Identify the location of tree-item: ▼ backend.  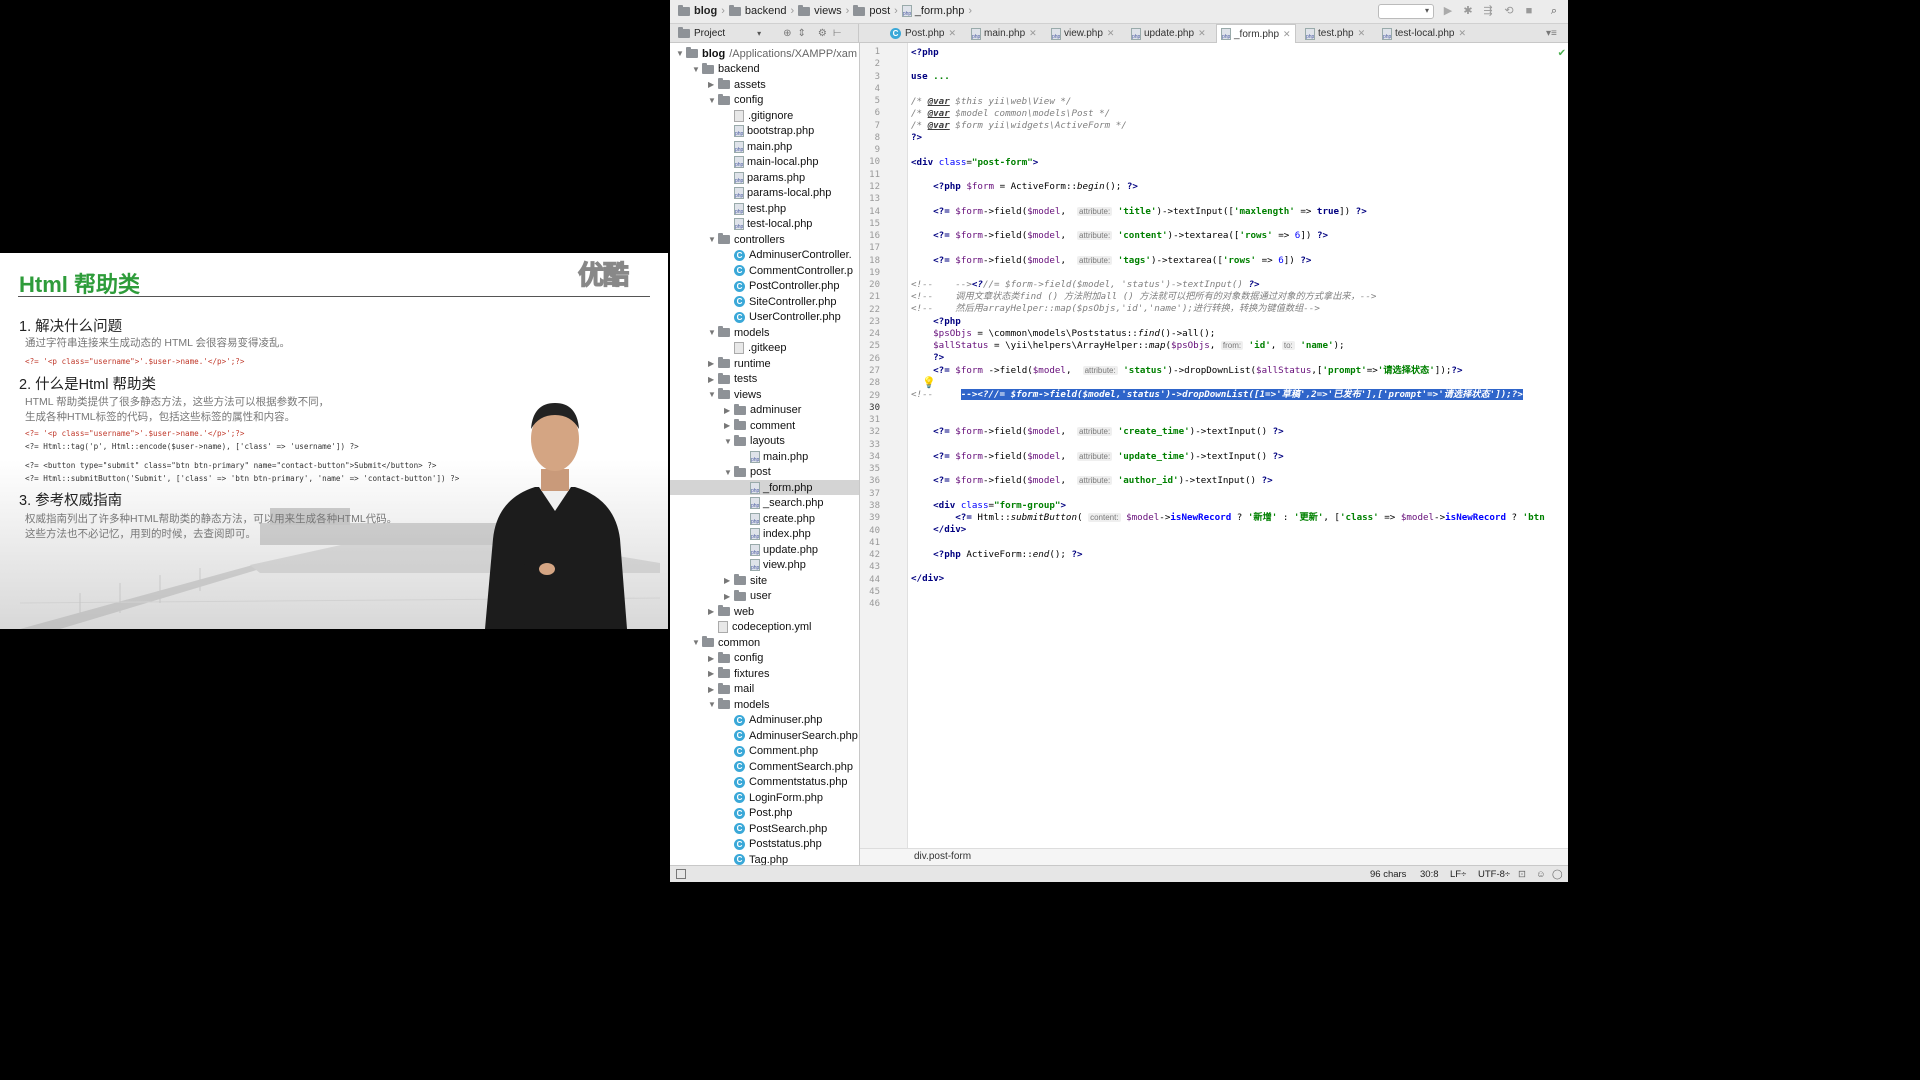
(715, 69).